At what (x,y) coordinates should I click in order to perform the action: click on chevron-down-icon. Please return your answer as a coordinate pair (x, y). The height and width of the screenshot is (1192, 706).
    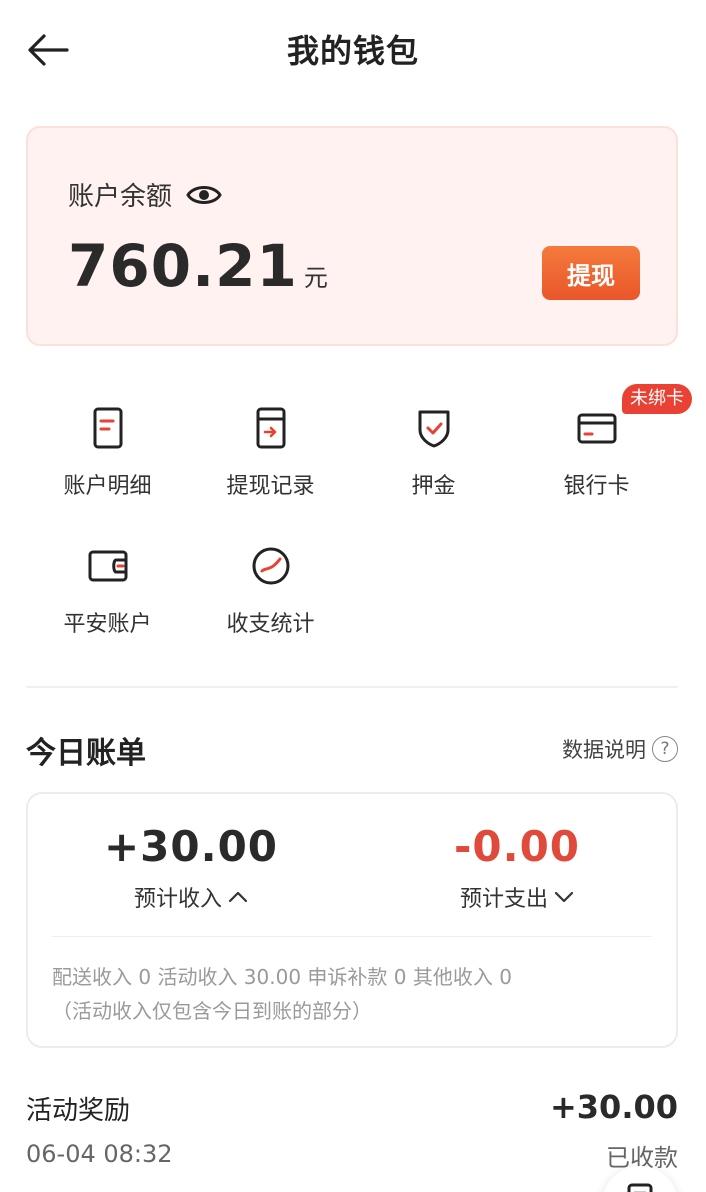
    Looking at the image, I should click on (564, 897).